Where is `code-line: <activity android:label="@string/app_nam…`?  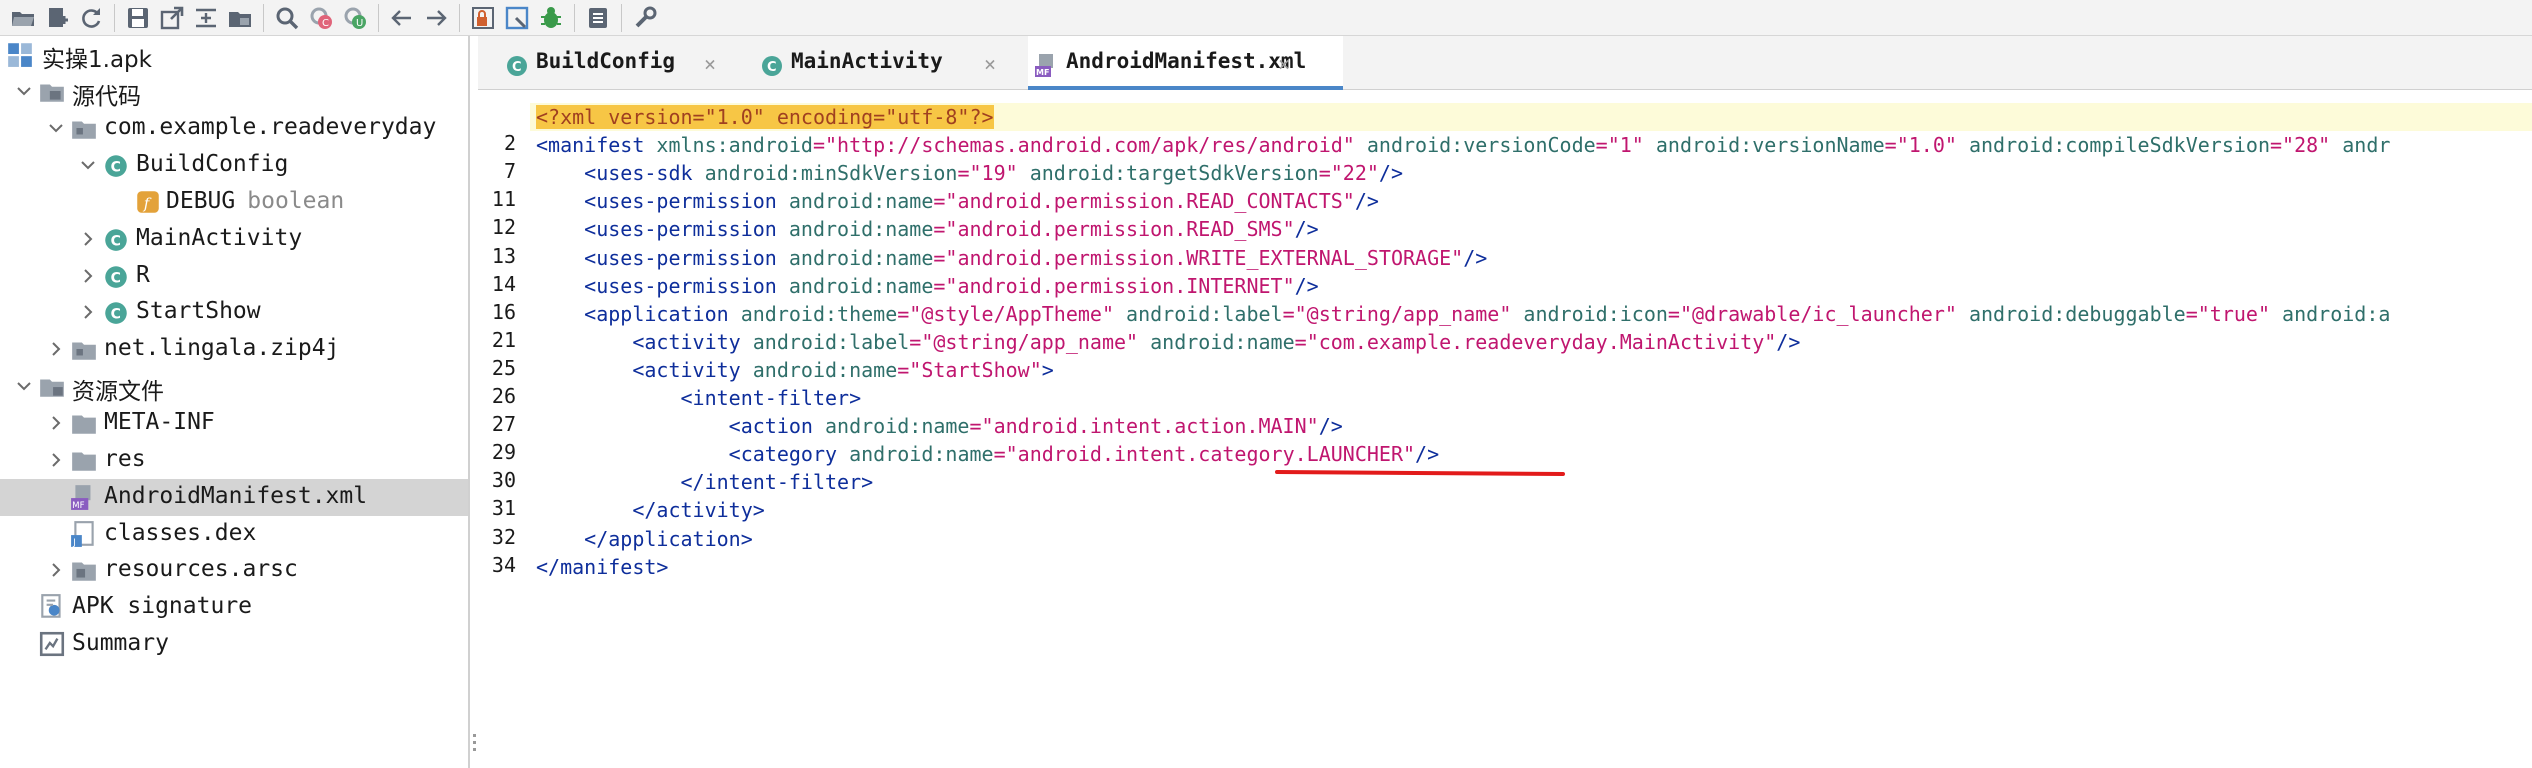
code-line: <activity android:label="@string/app_nam… is located at coordinates (1168, 342).